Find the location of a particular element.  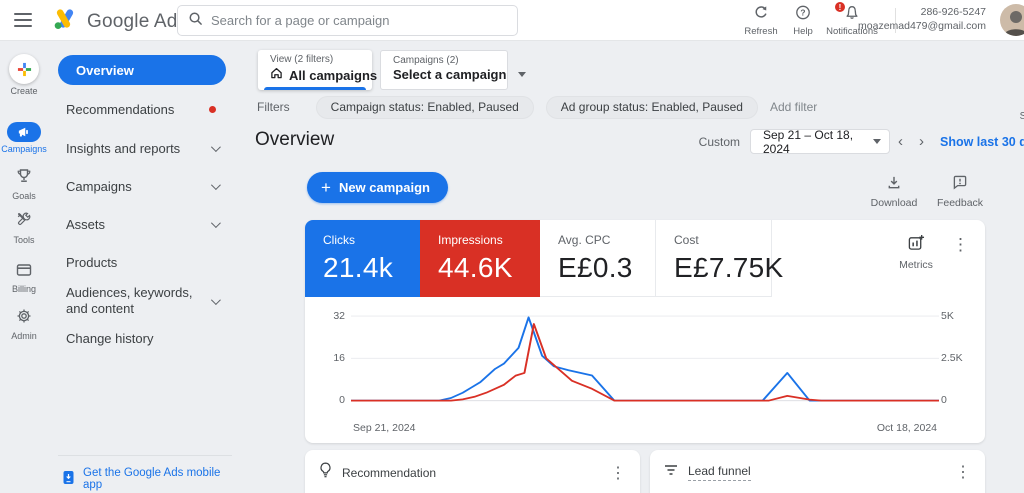

filters-label: Filters is located at coordinates (273, 107).